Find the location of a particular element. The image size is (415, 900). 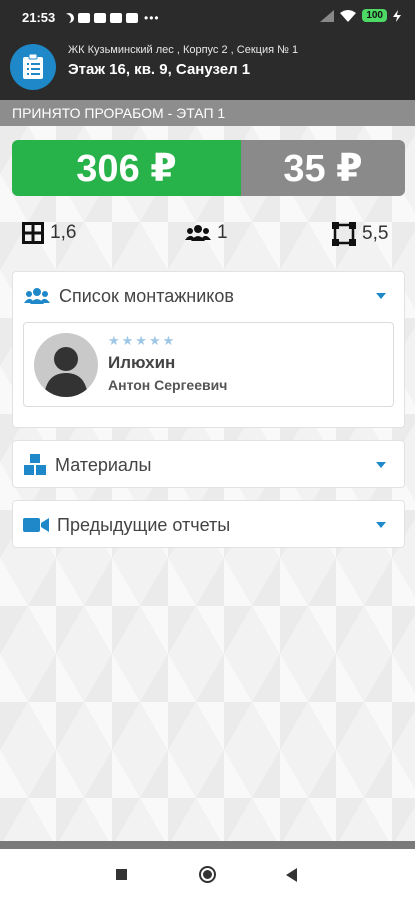

reports-header: Предыдущие отчеты is located at coordinates (208, 525).